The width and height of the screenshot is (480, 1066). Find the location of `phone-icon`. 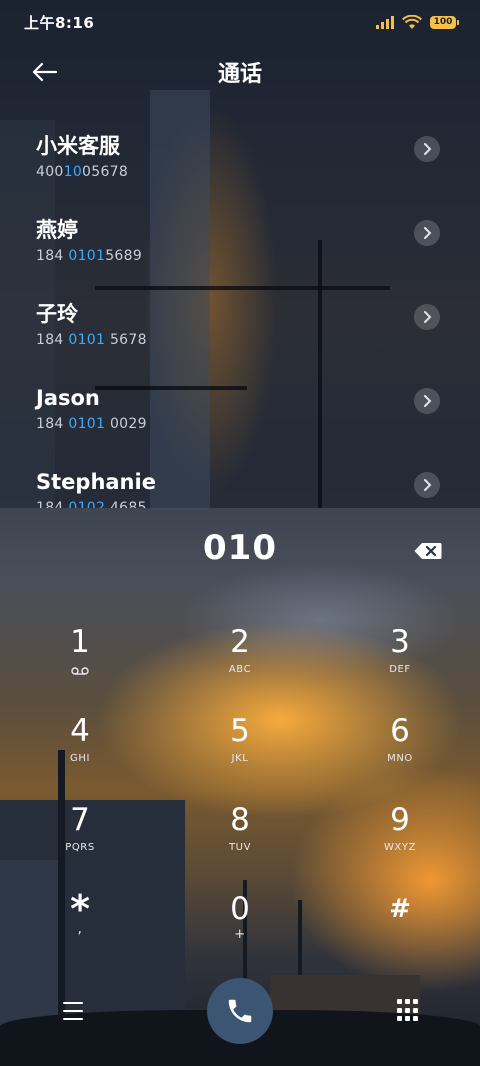

phone-icon is located at coordinates (240, 1011).